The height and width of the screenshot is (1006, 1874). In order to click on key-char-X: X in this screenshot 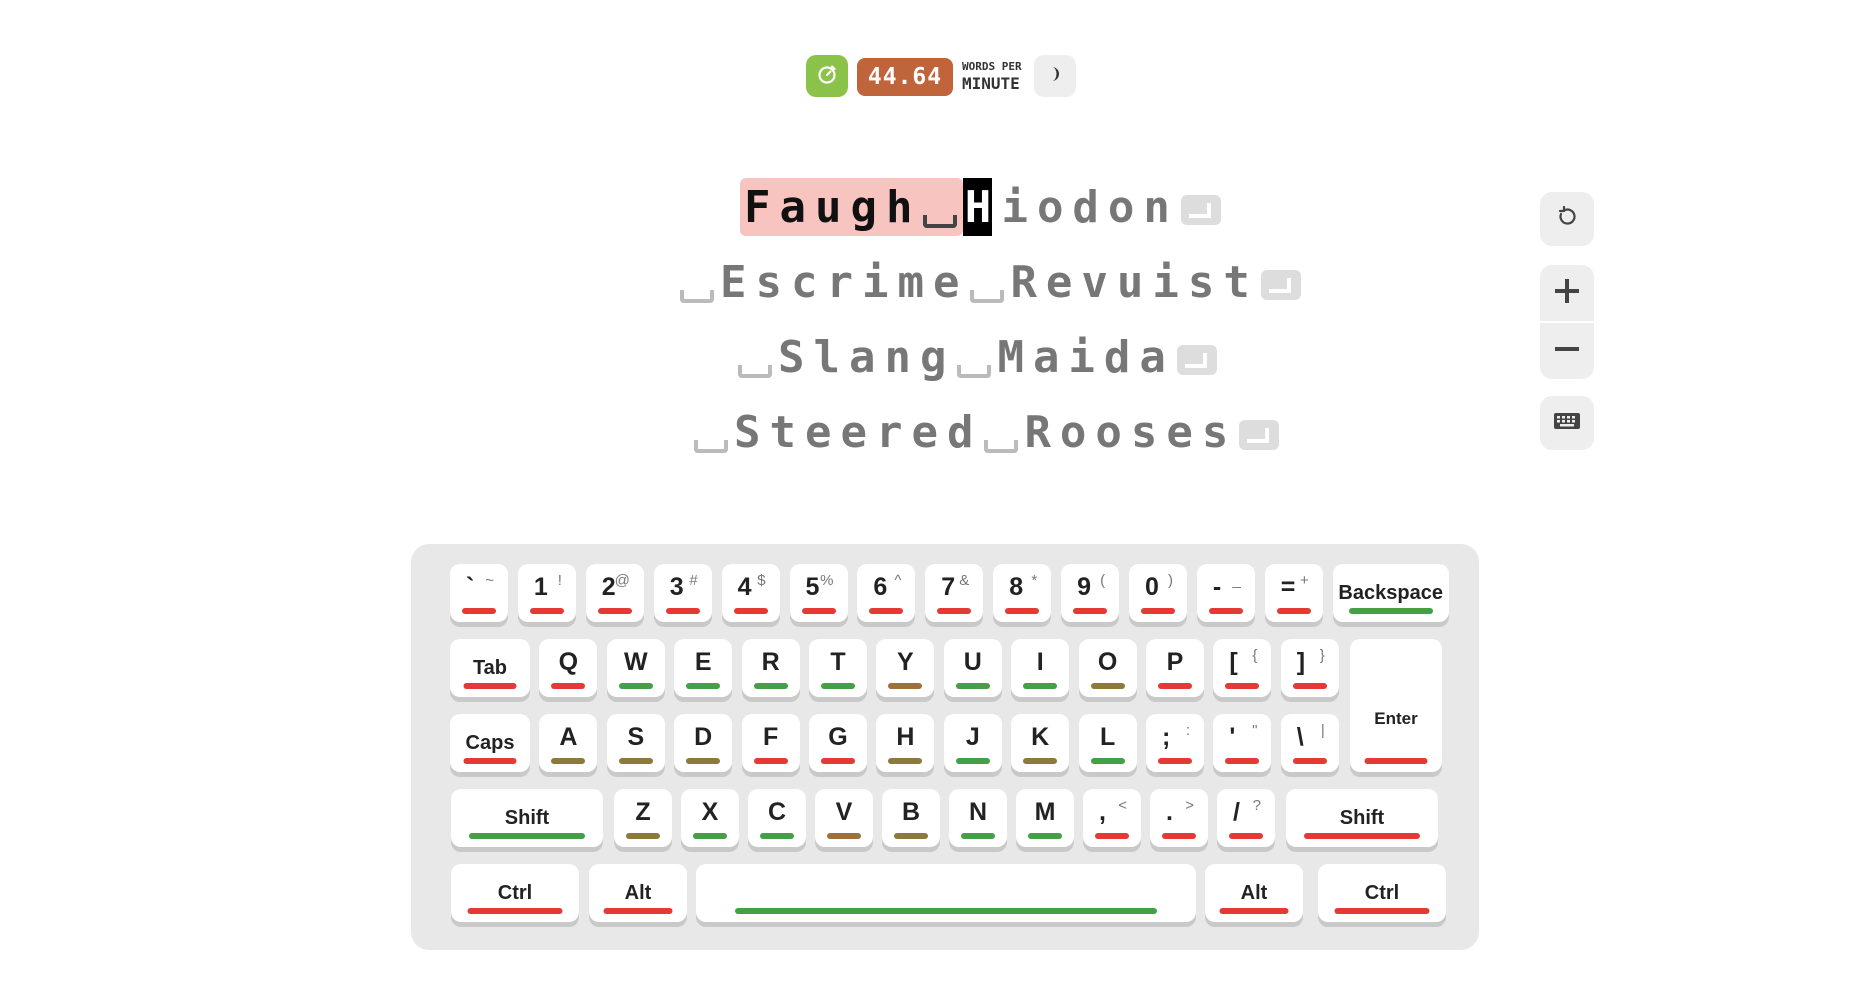, I will do `click(710, 818)`.